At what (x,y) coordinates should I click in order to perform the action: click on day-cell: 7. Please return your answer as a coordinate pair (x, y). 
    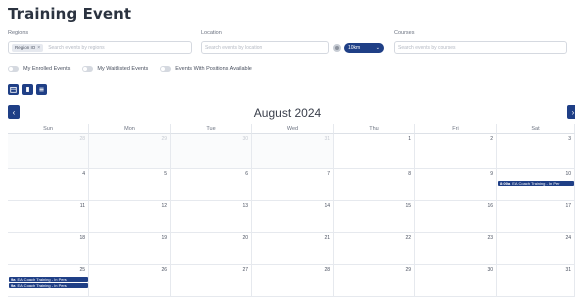
    Looking at the image, I should click on (293, 185).